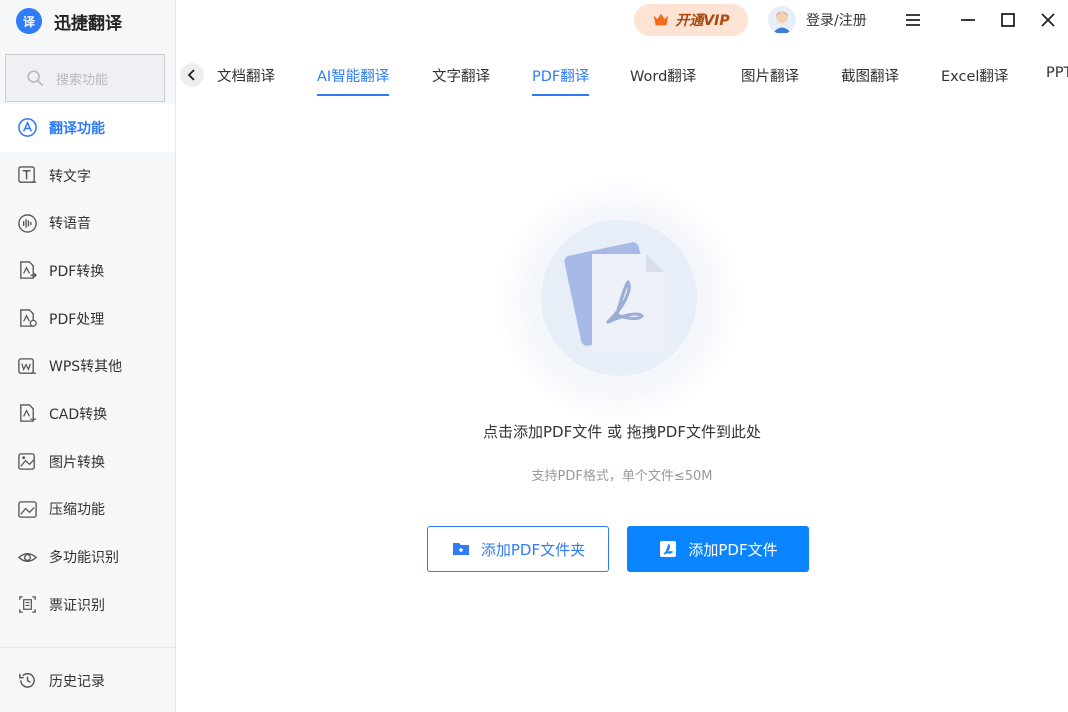 The width and height of the screenshot is (1068, 712). Describe the element at coordinates (622, 476) in the screenshot. I see `dropzone-subline: 支持PDF格式，单个文件≤50M` at that location.